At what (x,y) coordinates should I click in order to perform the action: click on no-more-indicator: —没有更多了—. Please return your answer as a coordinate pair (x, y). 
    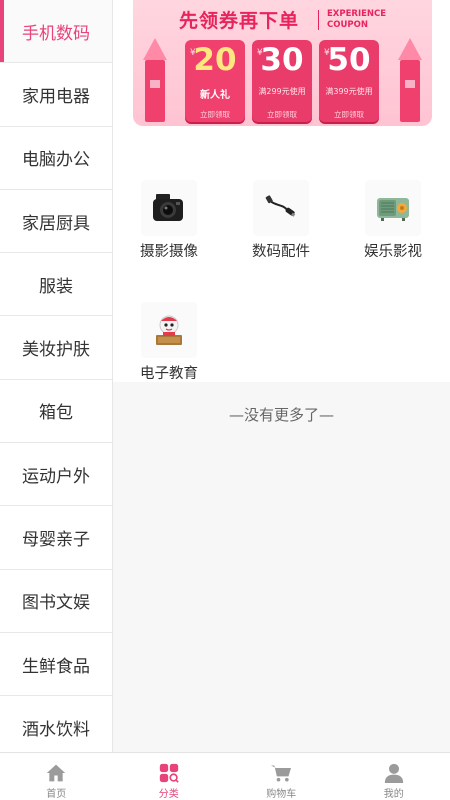
    Looking at the image, I should click on (281, 415).